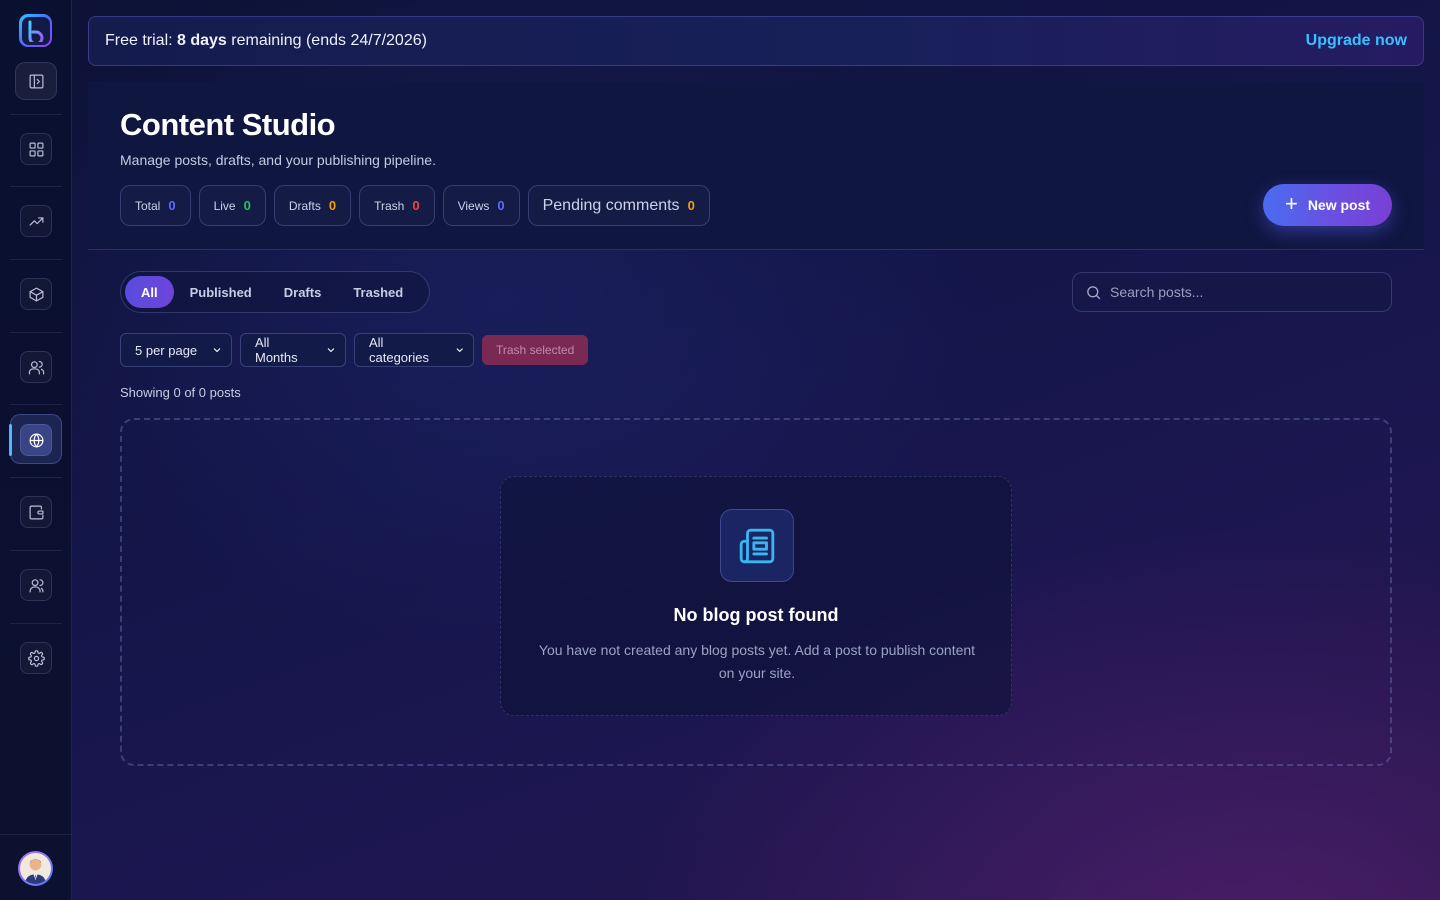  I want to click on months-select: All Months, so click(293, 350).